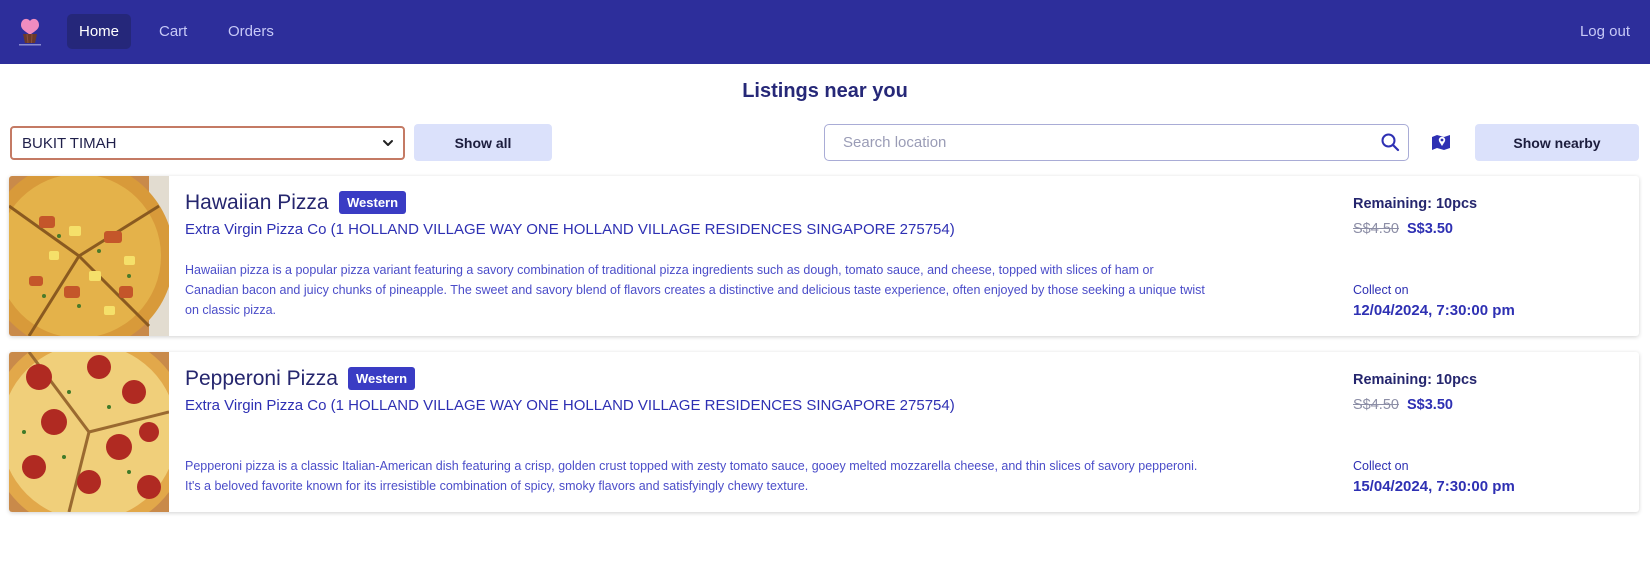  What do you see at coordinates (483, 142) in the screenshot?
I see `show-all-button: Show all` at bounding box center [483, 142].